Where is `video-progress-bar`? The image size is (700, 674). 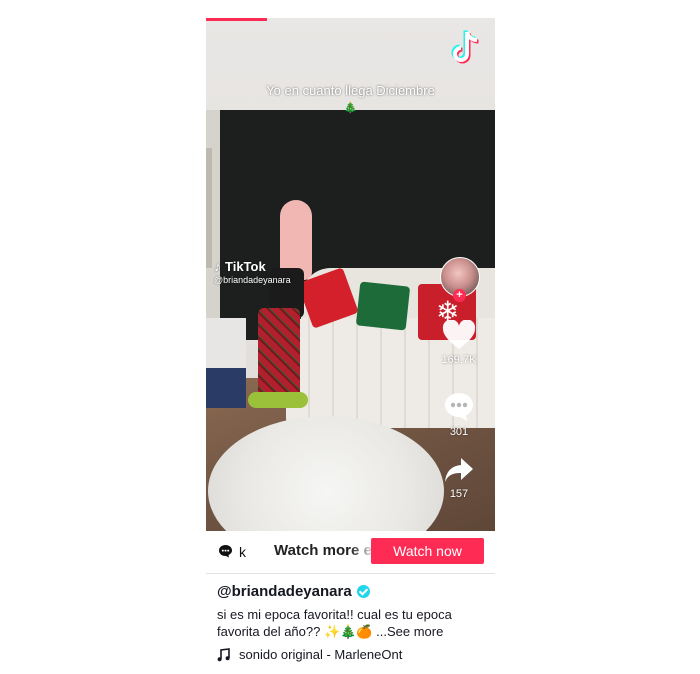 video-progress-bar is located at coordinates (236, 19).